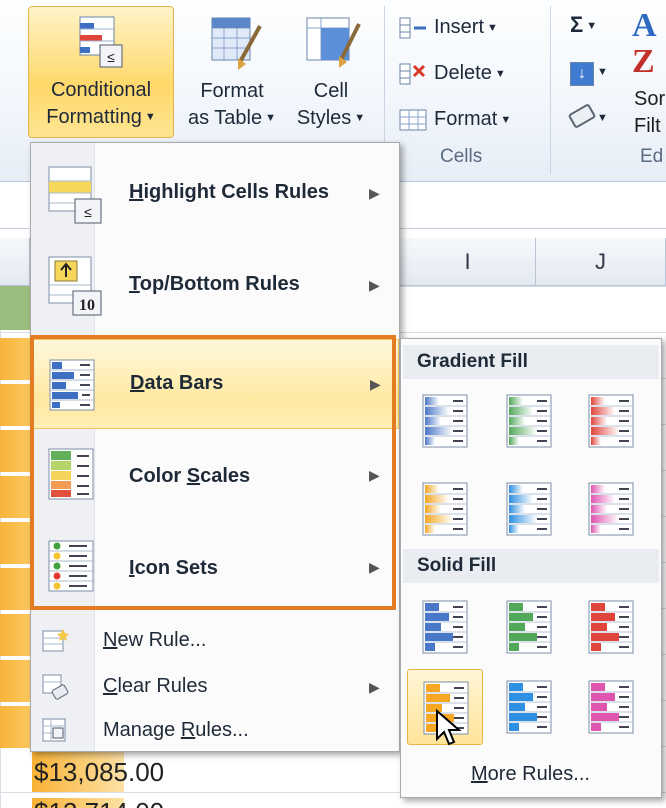 The image size is (666, 808). I want to click on clear-button: ▼, so click(587, 116).